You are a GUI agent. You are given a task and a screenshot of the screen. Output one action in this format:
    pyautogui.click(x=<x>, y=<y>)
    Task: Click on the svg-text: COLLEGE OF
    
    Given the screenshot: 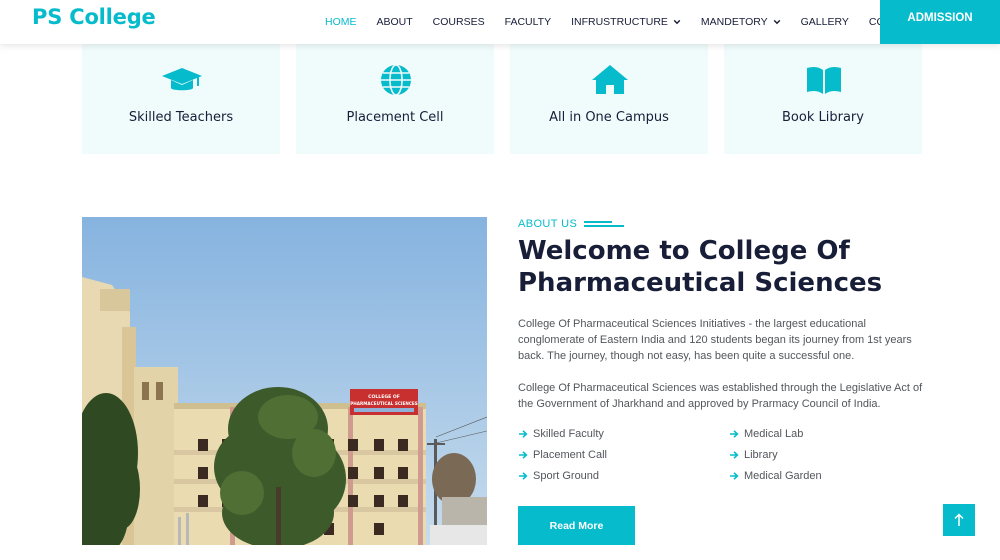 What is the action you would take?
    pyautogui.click(x=384, y=397)
    